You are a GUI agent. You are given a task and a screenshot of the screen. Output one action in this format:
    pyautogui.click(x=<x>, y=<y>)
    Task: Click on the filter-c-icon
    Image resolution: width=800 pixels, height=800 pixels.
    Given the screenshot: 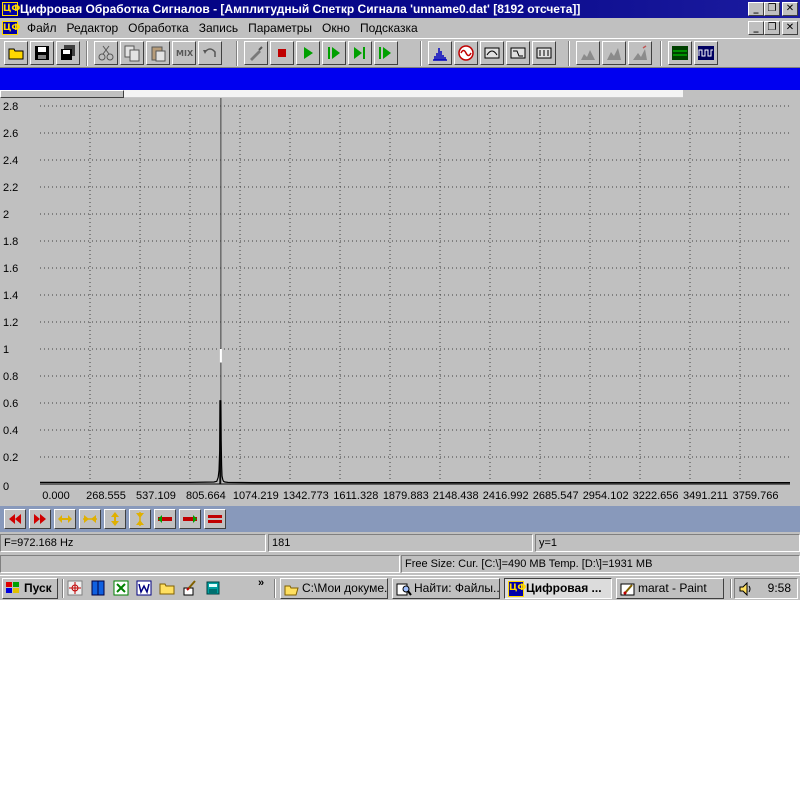 What is the action you would take?
    pyautogui.click(x=544, y=53)
    